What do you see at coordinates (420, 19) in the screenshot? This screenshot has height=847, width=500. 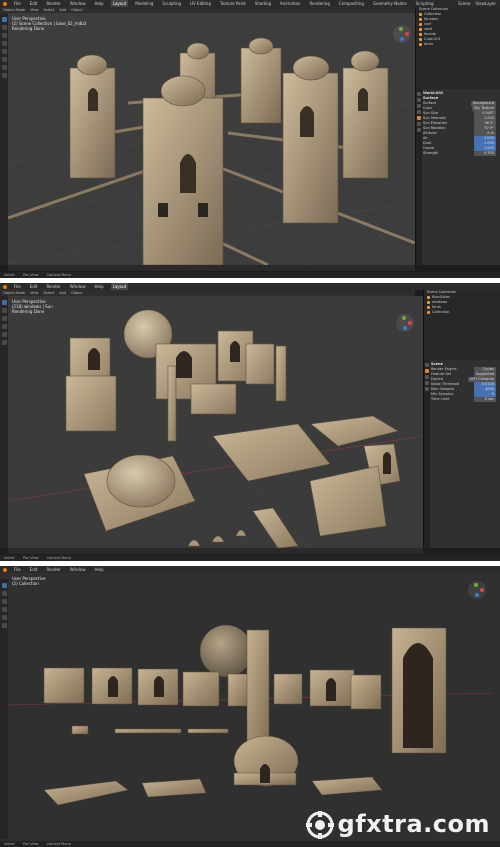 I see `object-icon` at bounding box center [420, 19].